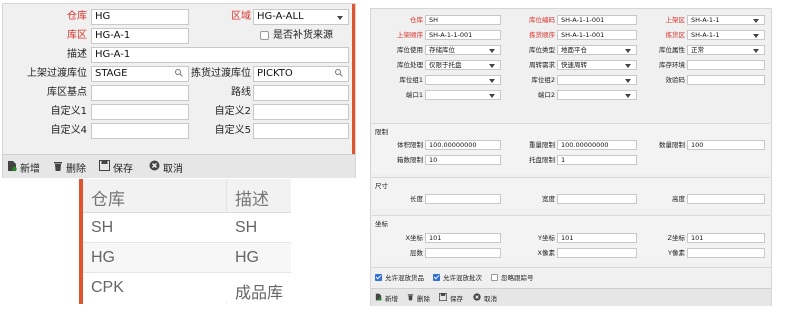 The width and height of the screenshot is (786, 319). Describe the element at coordinates (463, 50) in the screenshot. I see `usage-select: 存储库位` at that location.